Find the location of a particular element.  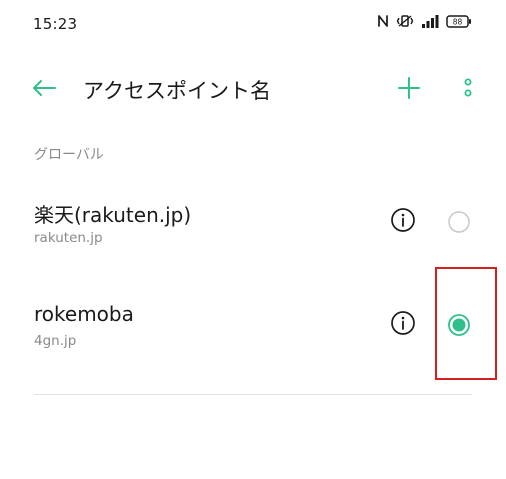

apn-name: rokemoba is located at coordinates (84, 314).